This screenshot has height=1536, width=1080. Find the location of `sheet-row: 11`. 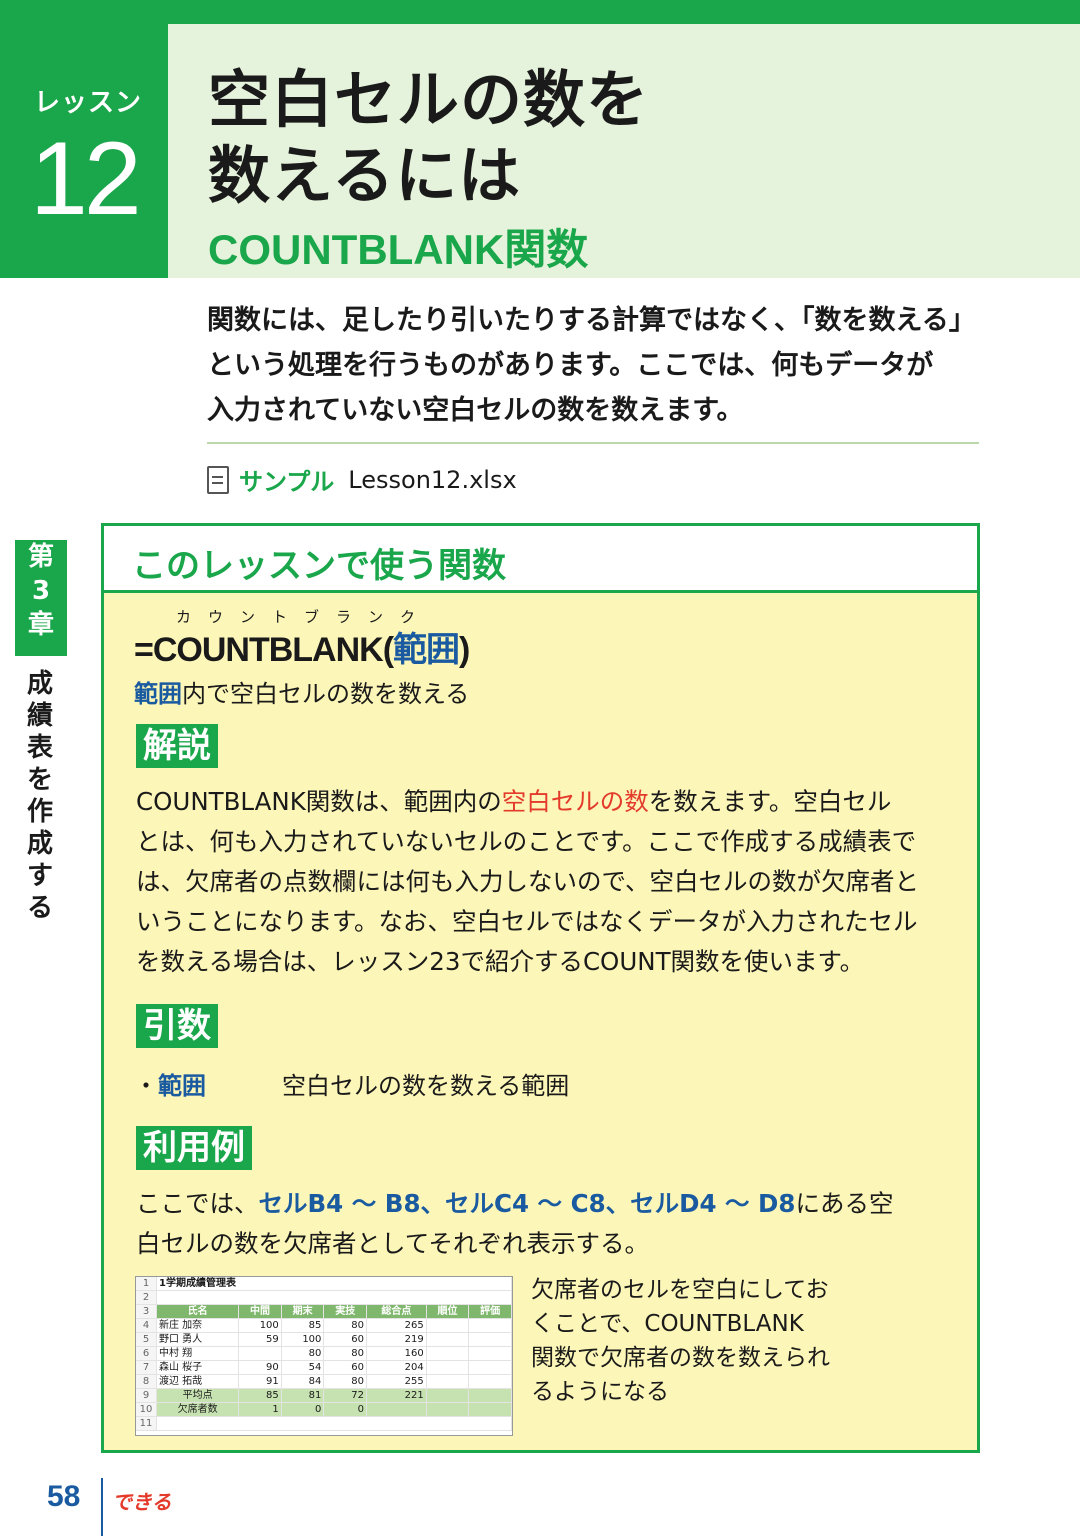

sheet-row: 11 is located at coordinates (324, 1423).